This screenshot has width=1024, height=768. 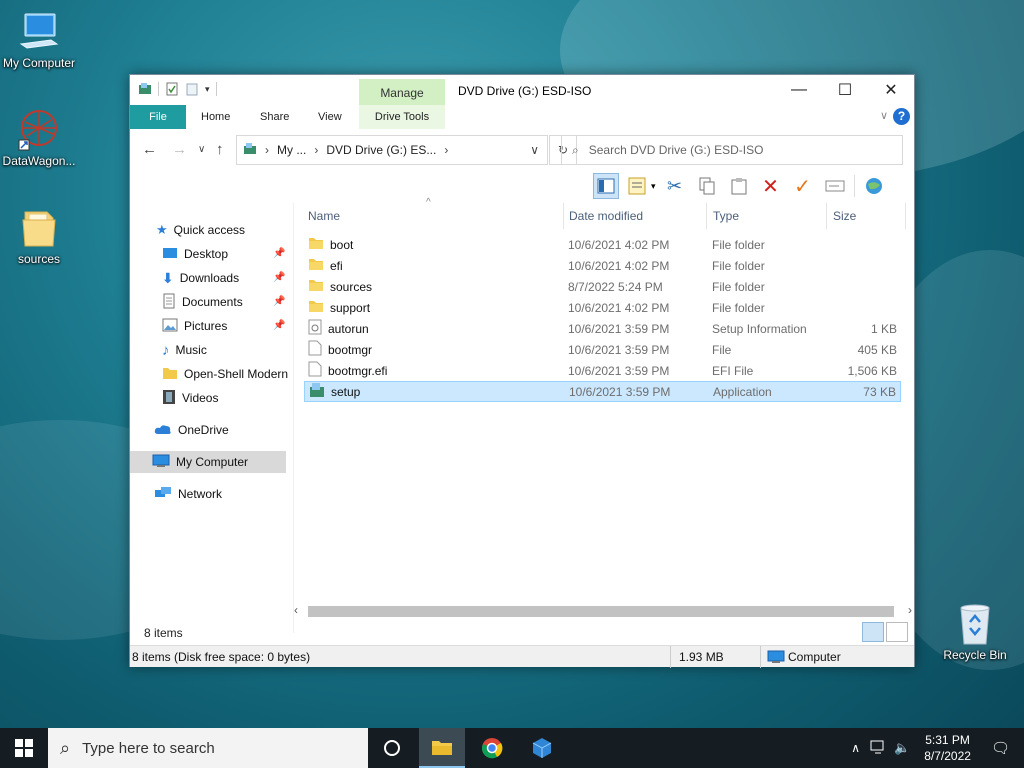 What do you see at coordinates (878, 748) in the screenshot?
I see `network-tray-icon` at bounding box center [878, 748].